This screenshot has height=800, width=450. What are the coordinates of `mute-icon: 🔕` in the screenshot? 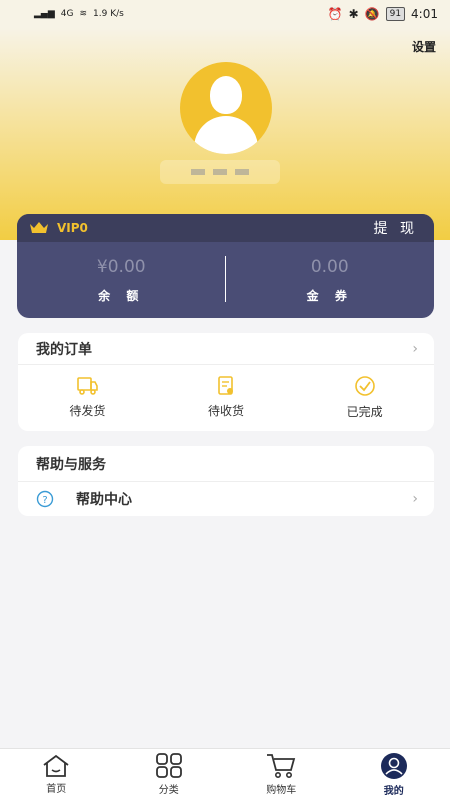 It's located at (372, 14).